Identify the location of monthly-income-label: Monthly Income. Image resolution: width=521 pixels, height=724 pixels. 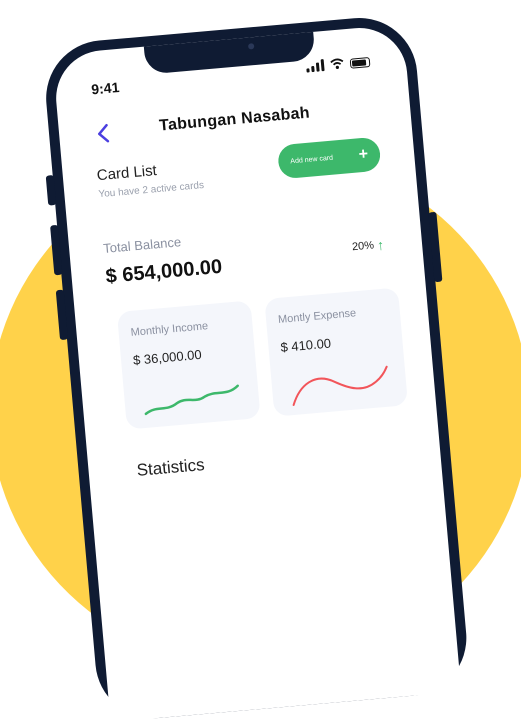
(169, 329).